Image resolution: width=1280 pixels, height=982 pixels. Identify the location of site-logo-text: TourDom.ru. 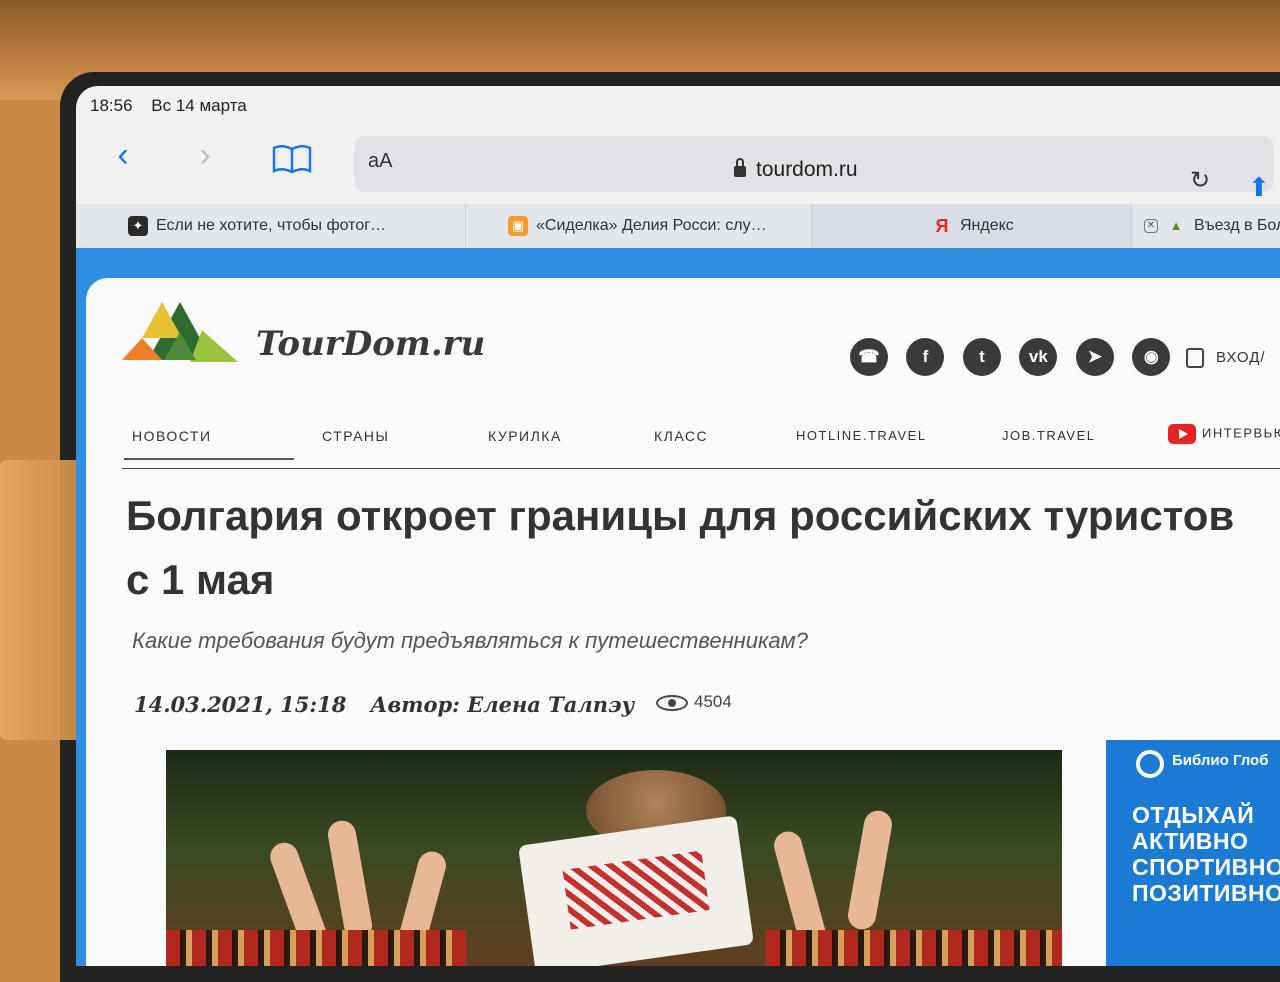
(370, 344).